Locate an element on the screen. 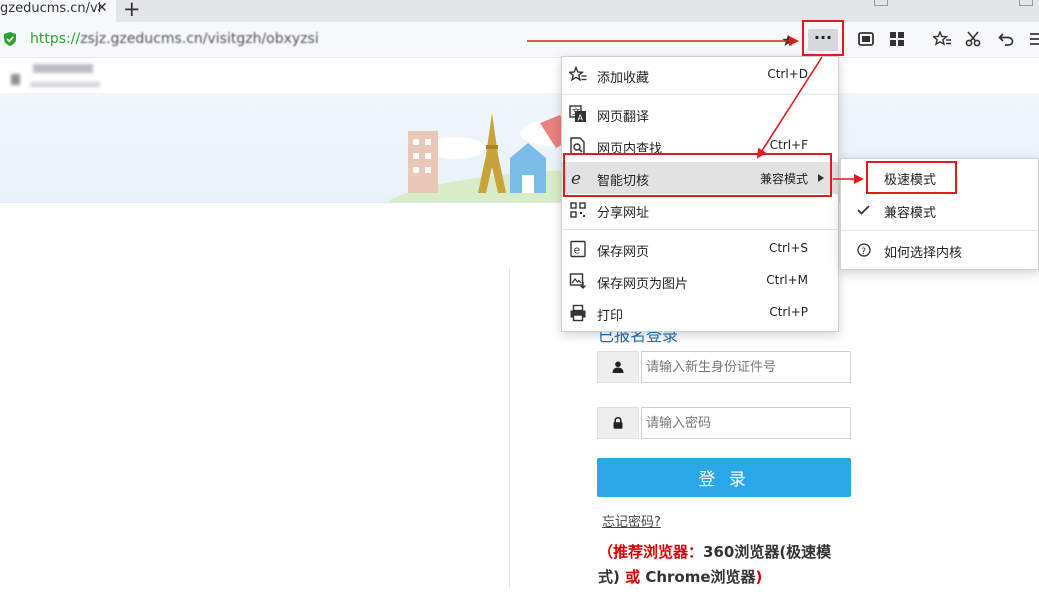  annotation-arrows is located at coordinates (695, 110).